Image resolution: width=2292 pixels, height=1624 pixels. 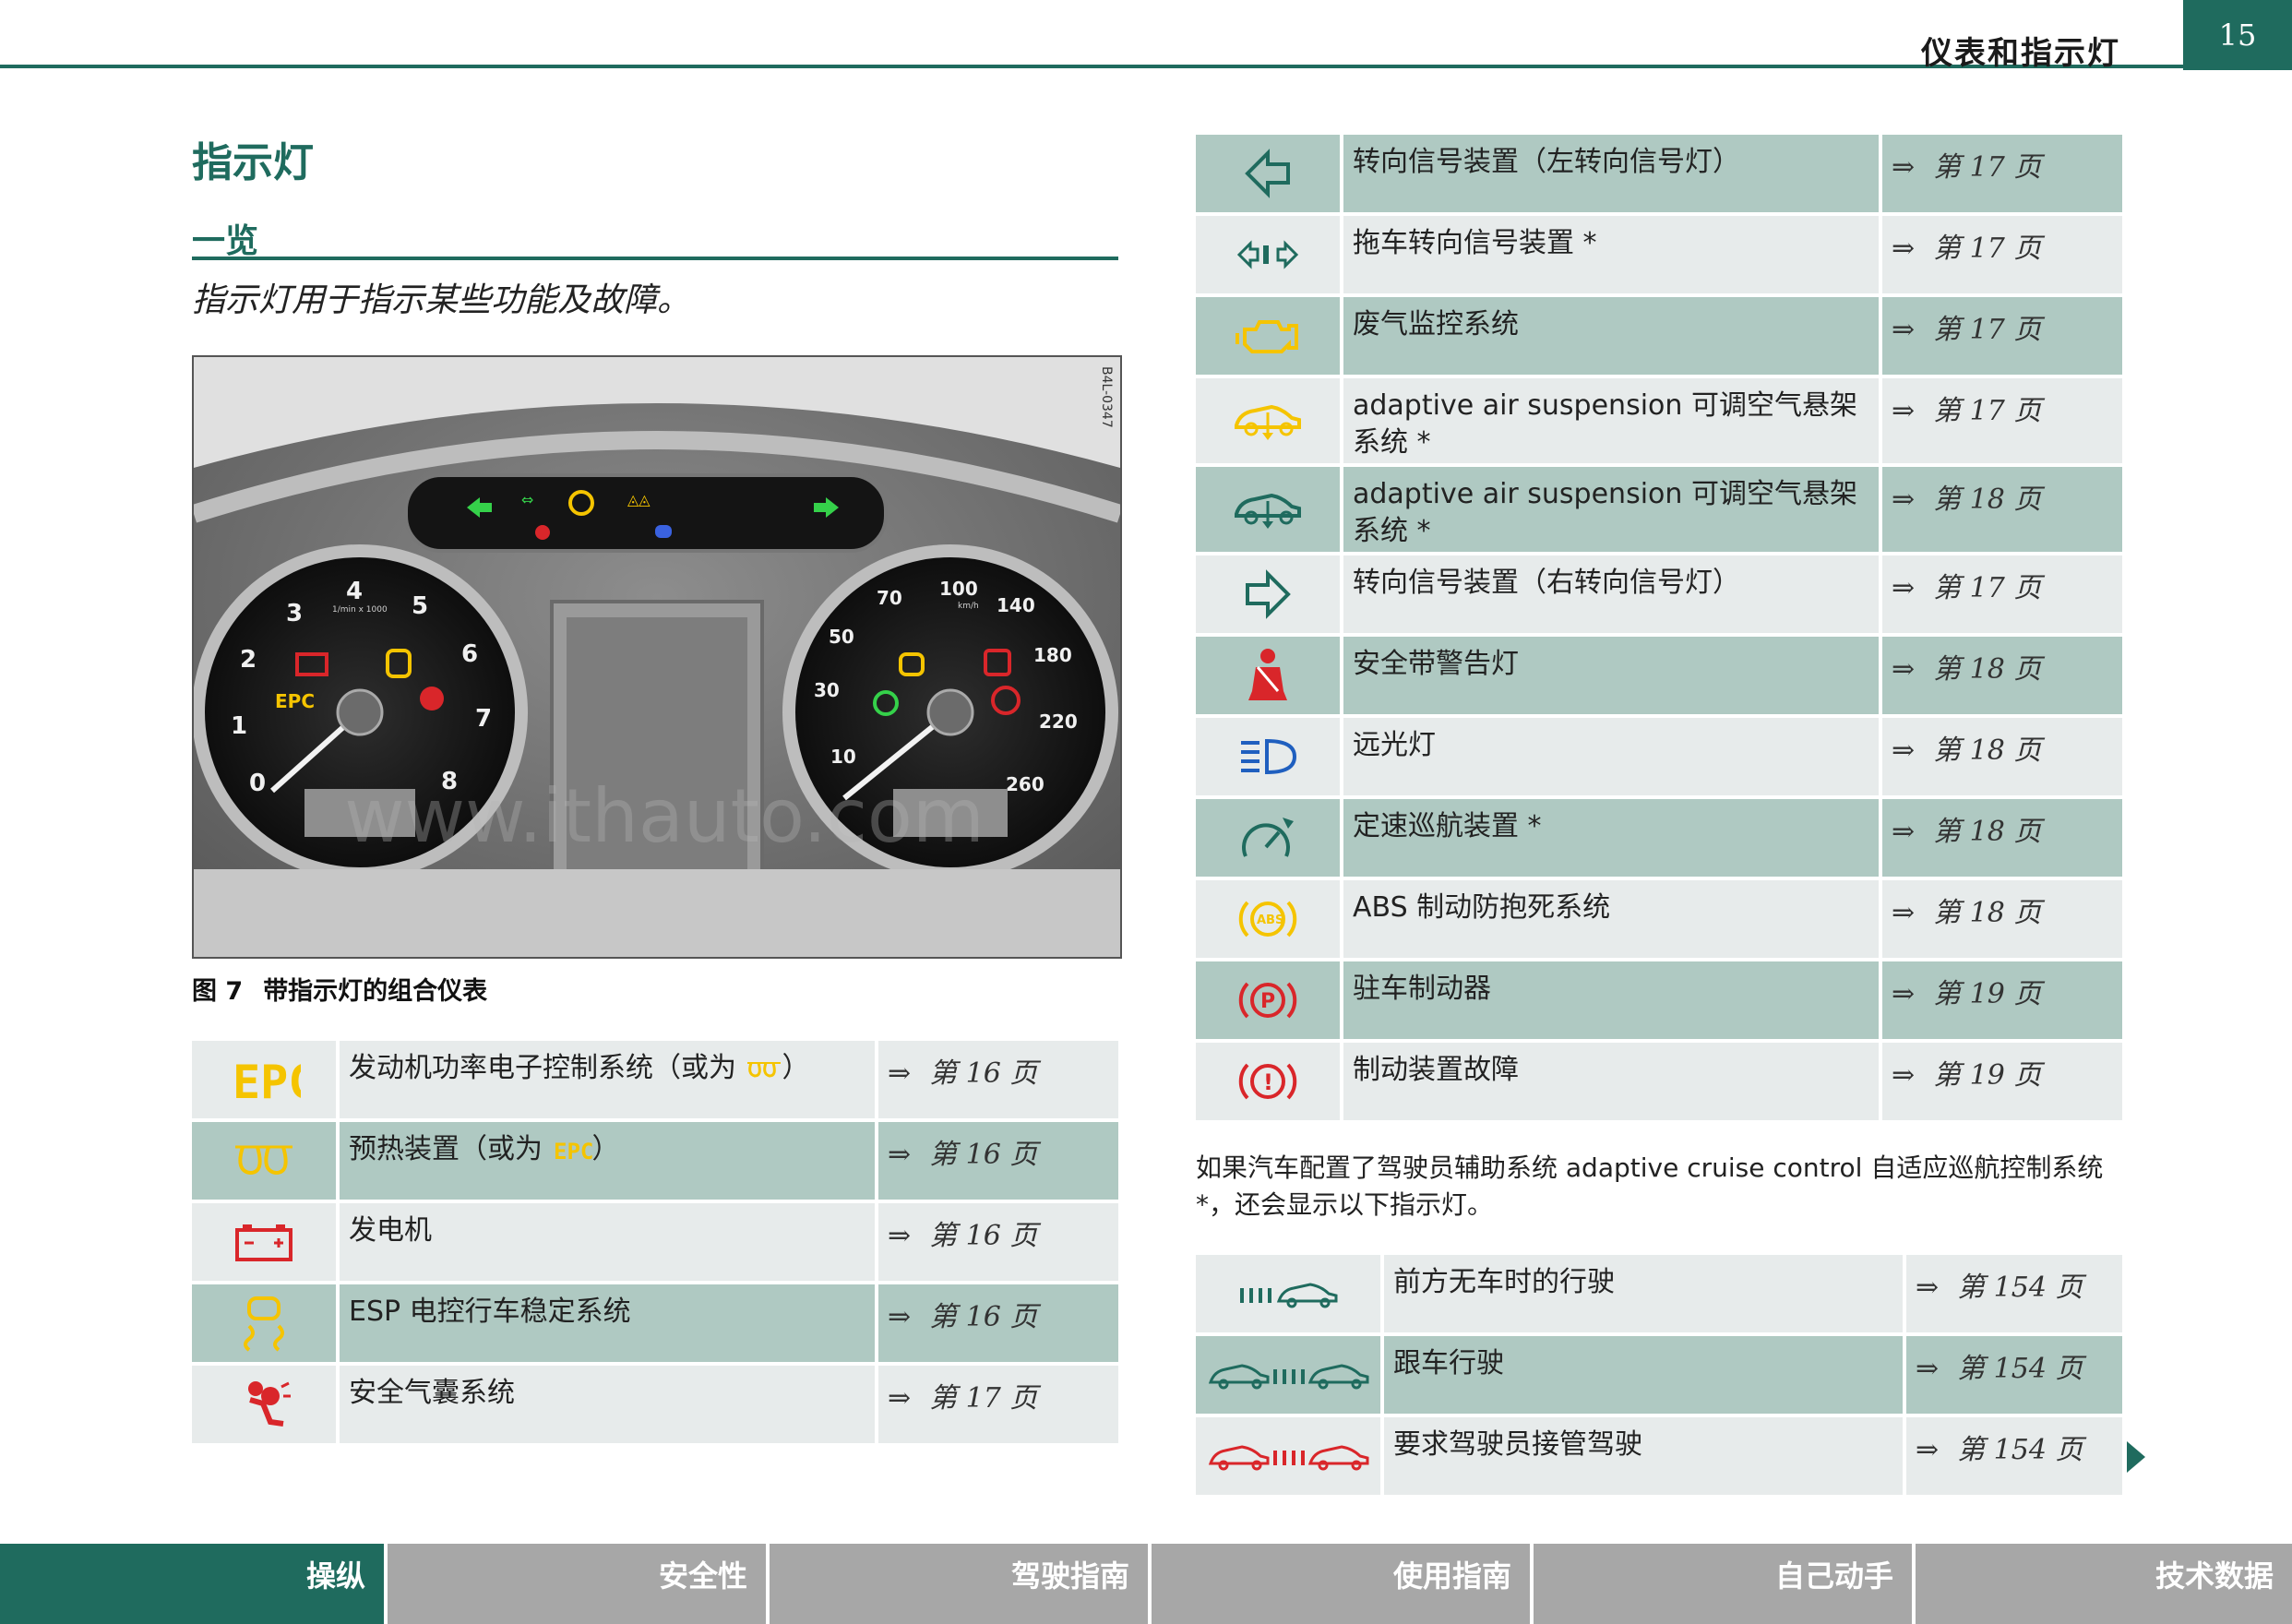 What do you see at coordinates (1436, 324) in the screenshot?
I see `indicator-description: 废气监控系统` at bounding box center [1436, 324].